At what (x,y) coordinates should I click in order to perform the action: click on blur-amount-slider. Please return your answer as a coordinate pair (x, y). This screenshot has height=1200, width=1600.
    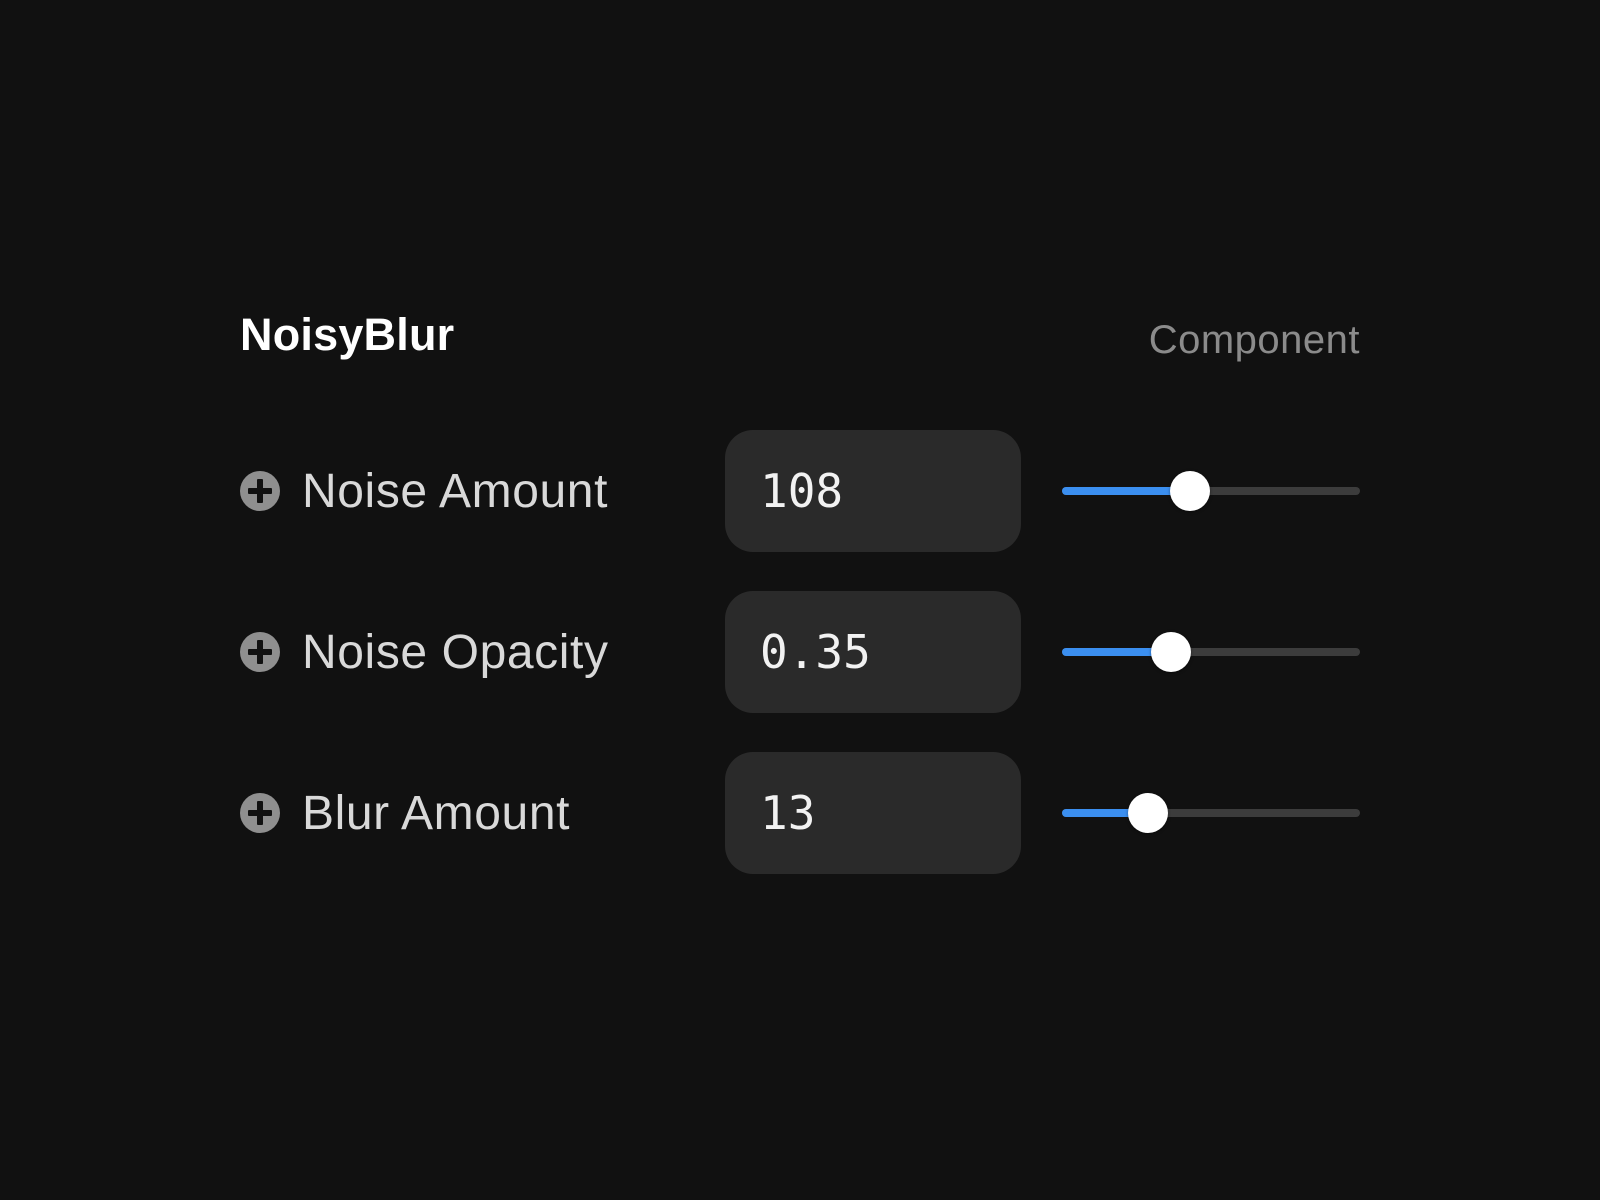
    Looking at the image, I should click on (1211, 813).